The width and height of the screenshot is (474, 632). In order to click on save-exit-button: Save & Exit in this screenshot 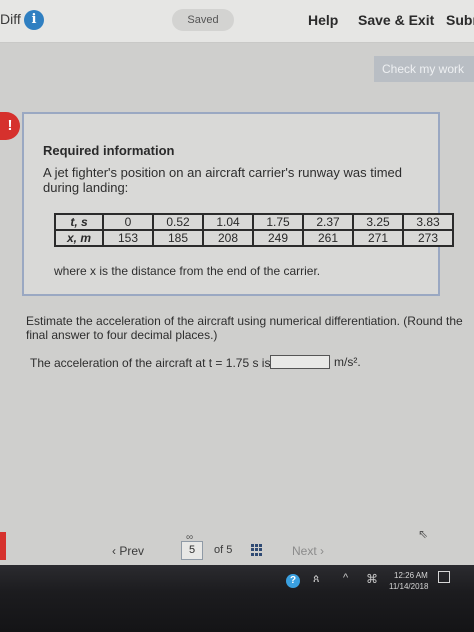, I will do `click(396, 20)`.